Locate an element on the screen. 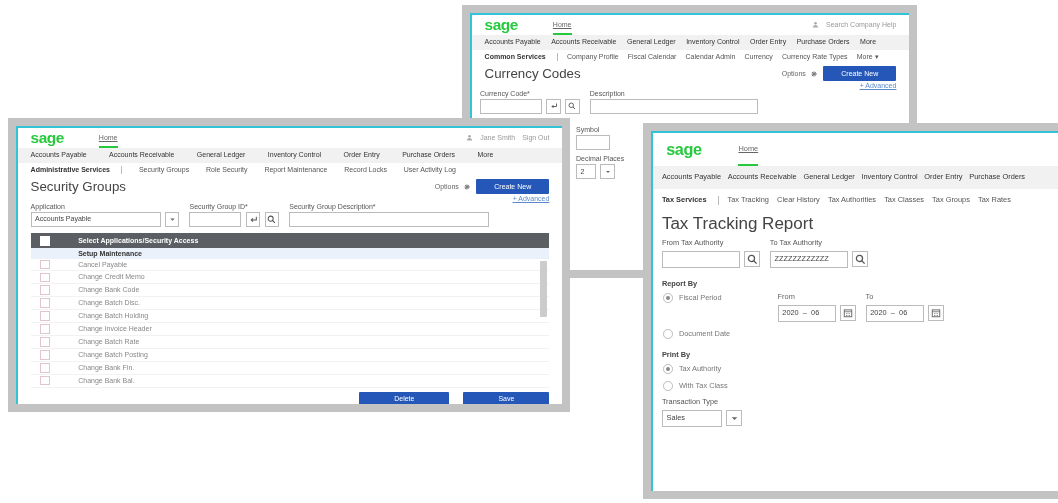 The height and width of the screenshot is (503, 1058). page-title: Security Groups is located at coordinates (78, 187).